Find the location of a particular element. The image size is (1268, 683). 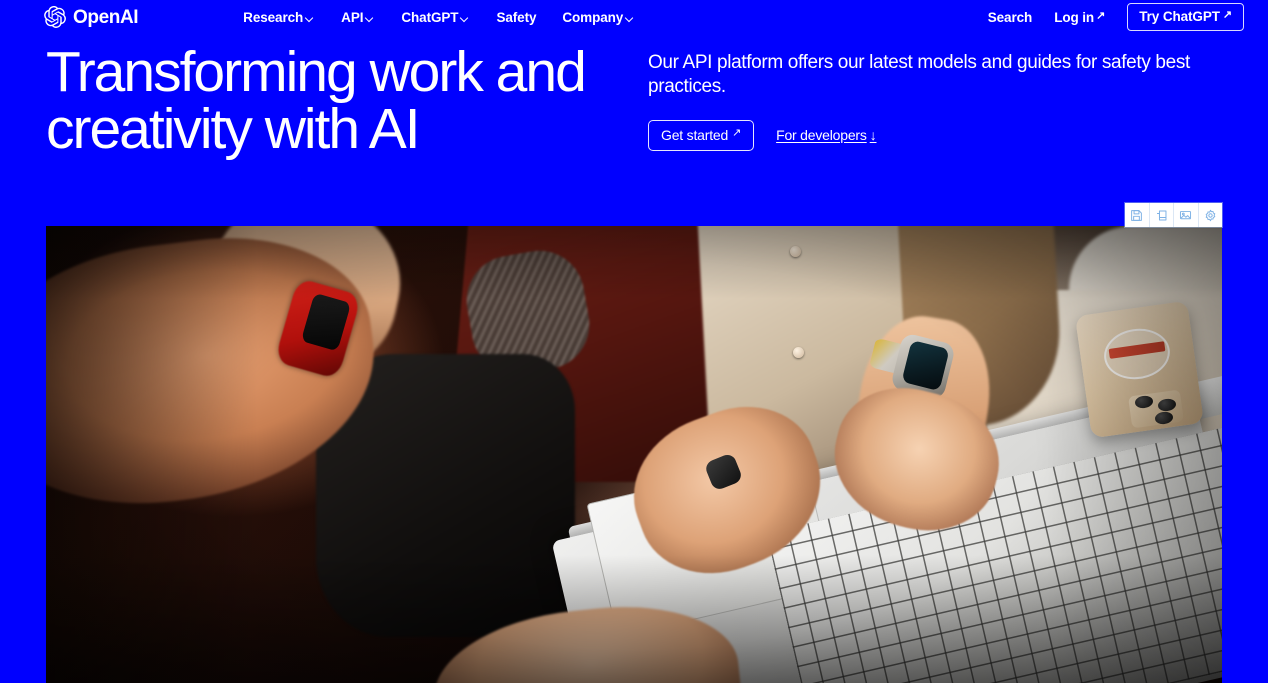

image-button is located at coordinates (1186, 215).